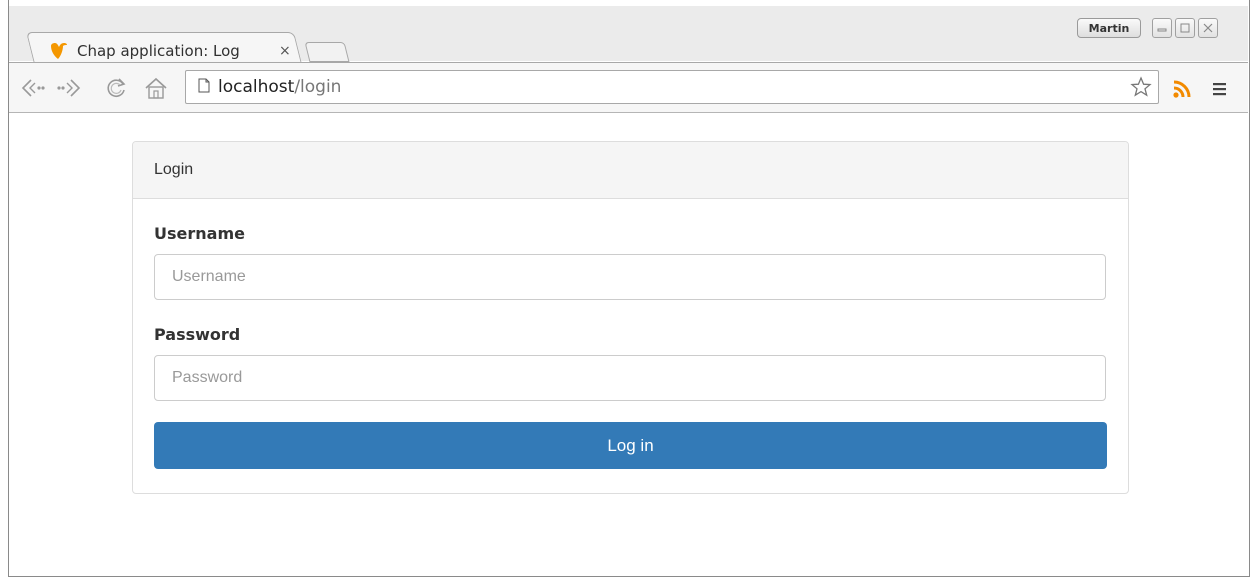 Image resolution: width=1251 pixels, height=578 pixels. What do you see at coordinates (158, 51) in the screenshot?
I see `tab-title: Chap application: Log` at bounding box center [158, 51].